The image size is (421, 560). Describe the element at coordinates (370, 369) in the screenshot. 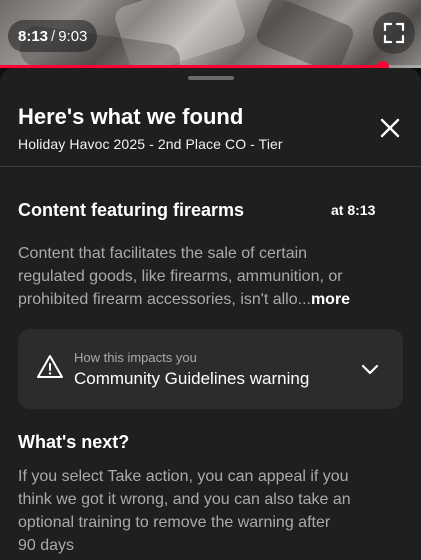

I see `chevron-down-icon` at that location.